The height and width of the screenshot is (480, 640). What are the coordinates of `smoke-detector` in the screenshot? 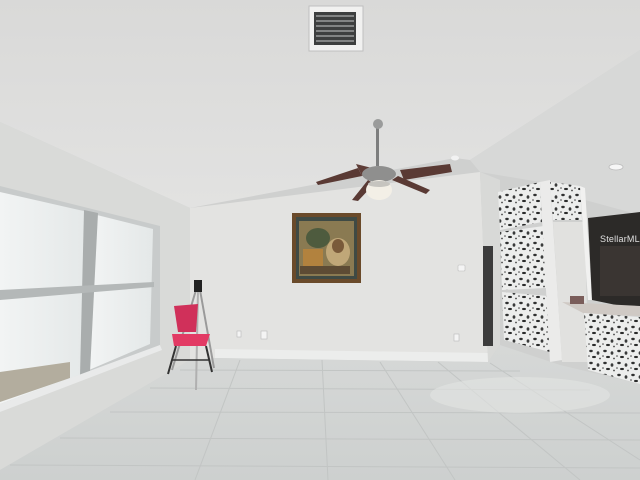 It's located at (455, 158).